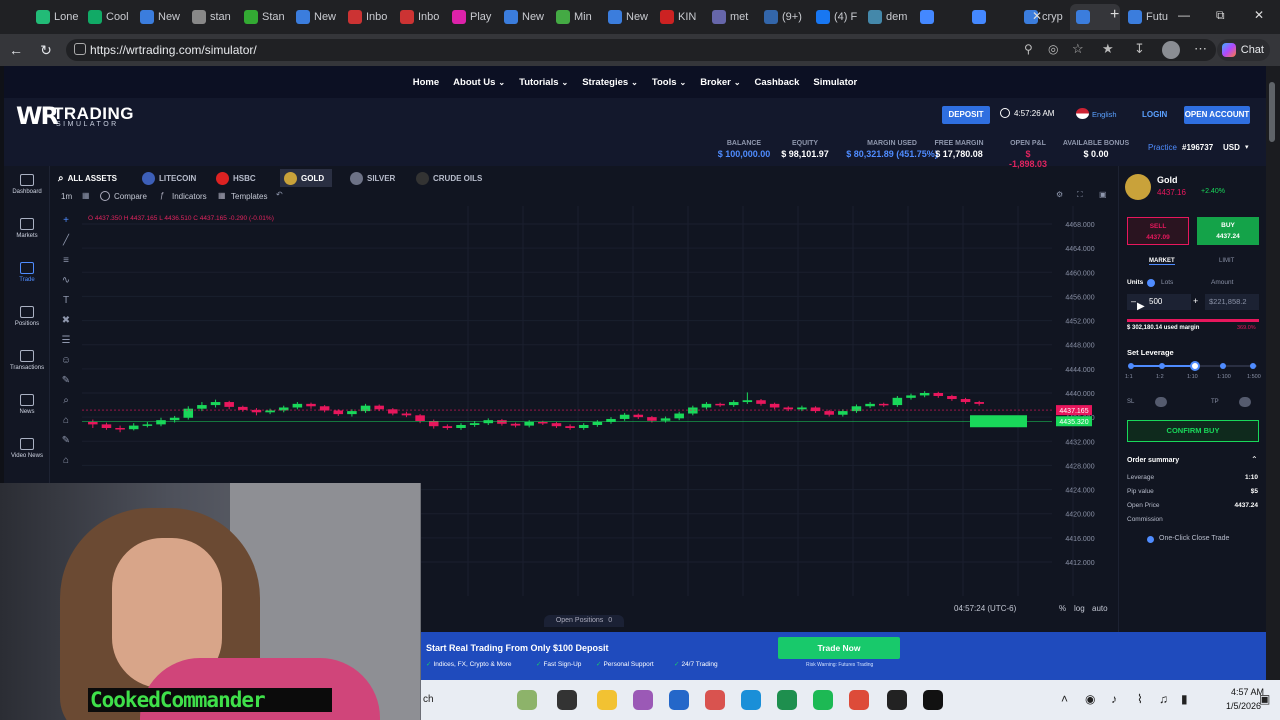 Image resolution: width=1280 pixels, height=720 pixels. Describe the element at coordinates (27, 316) in the screenshot. I see `sidebar-item-positions: Positions` at that location.